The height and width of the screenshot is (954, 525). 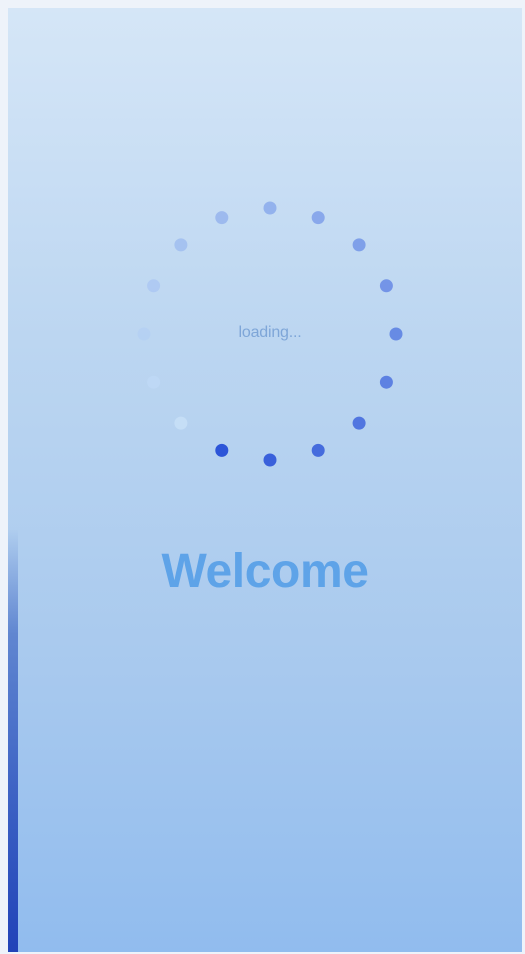 I want to click on loading-spinner-icon, so click(x=270, y=334).